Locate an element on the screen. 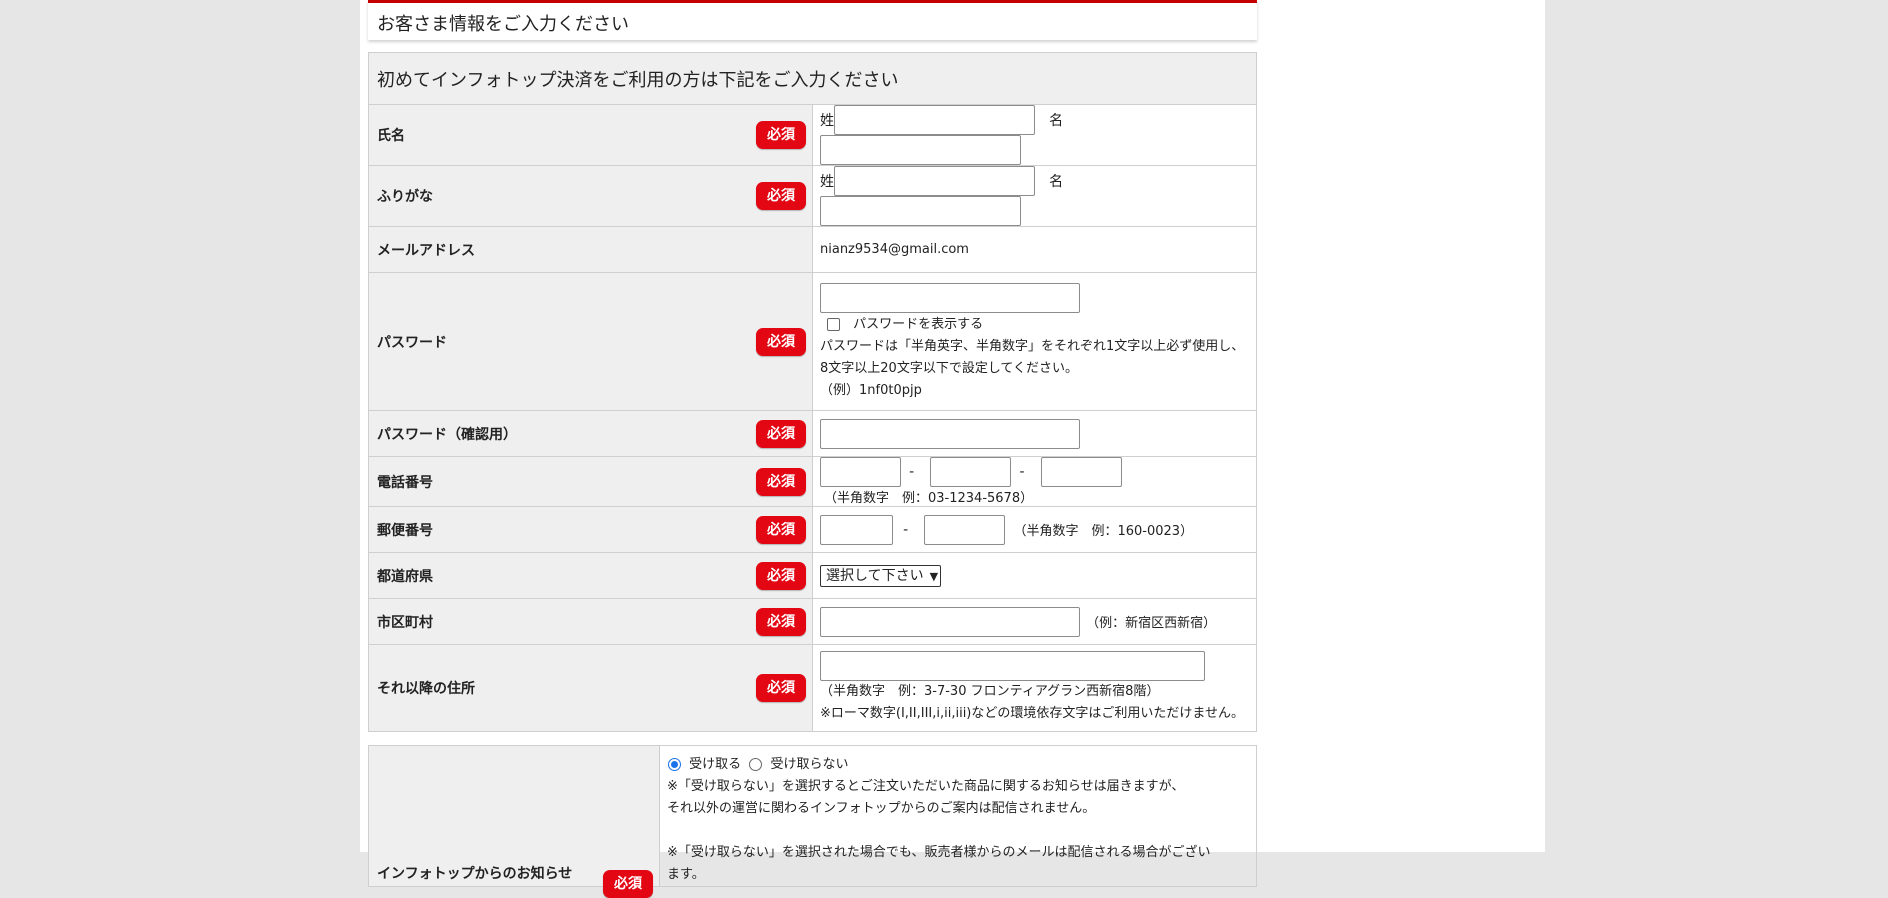 The height and width of the screenshot is (898, 1888). last-name-label: 姓 is located at coordinates (827, 121).